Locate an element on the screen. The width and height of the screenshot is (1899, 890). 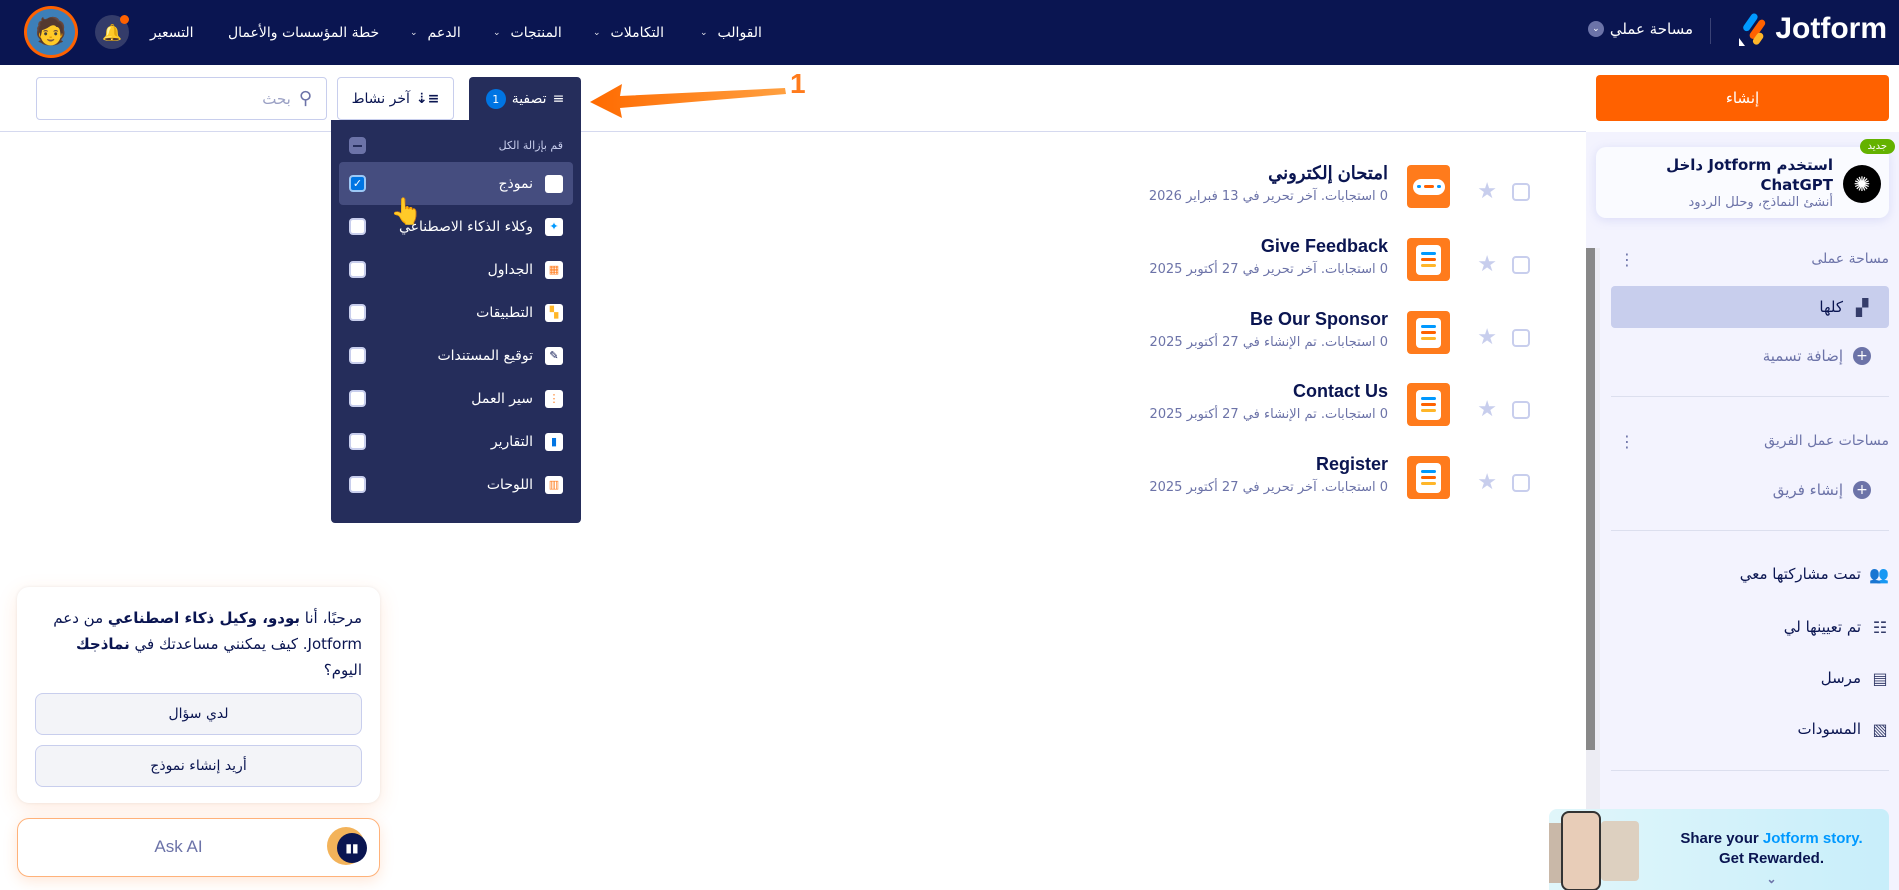
clear-all-checkbox is located at coordinates (357, 145).